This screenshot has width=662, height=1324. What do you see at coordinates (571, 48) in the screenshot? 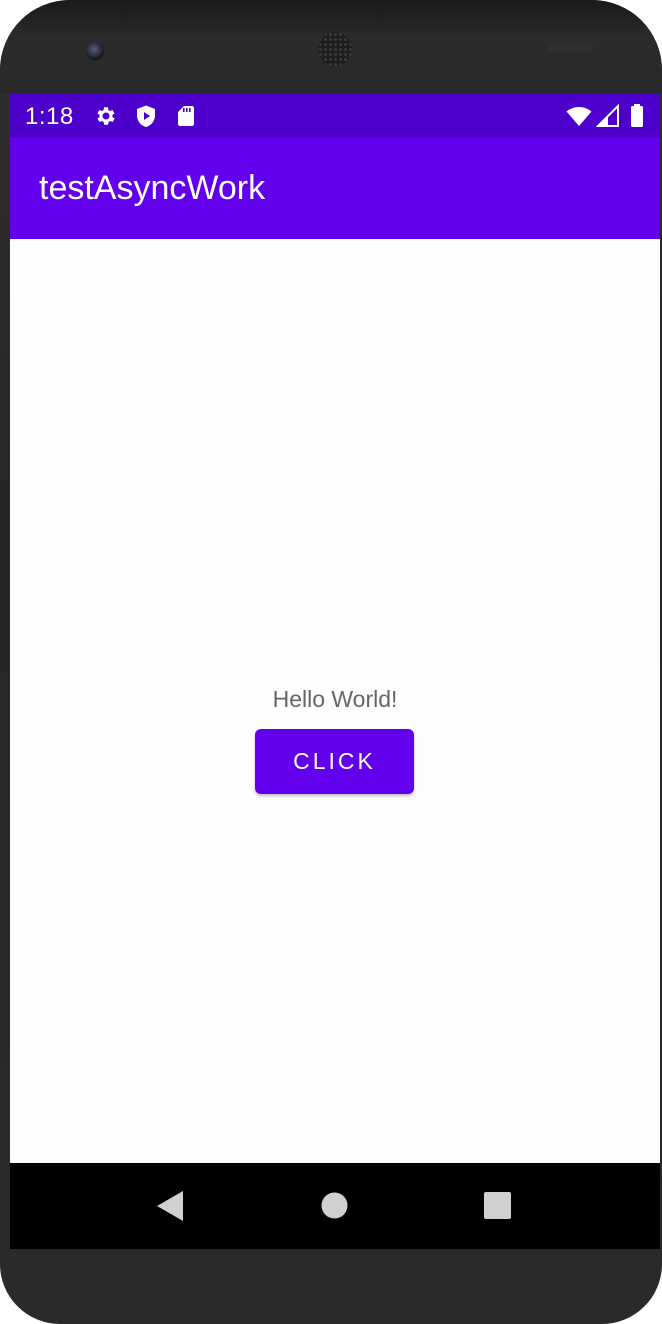
I see `proximity-sensor` at bounding box center [571, 48].